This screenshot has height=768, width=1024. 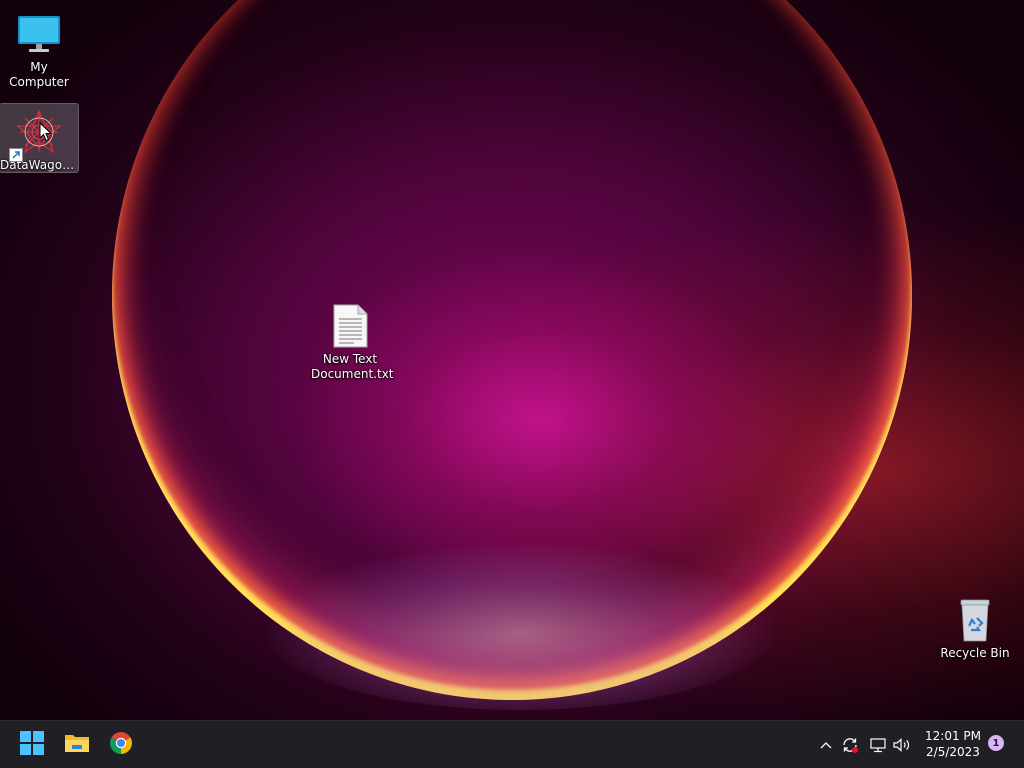 I want to click on clock-time: 12:01 PM, so click(x=953, y=736).